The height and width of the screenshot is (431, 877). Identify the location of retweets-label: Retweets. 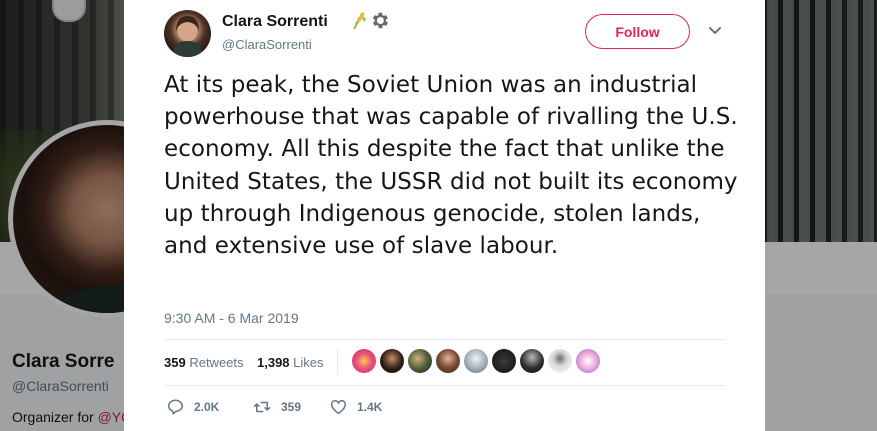
(216, 362).